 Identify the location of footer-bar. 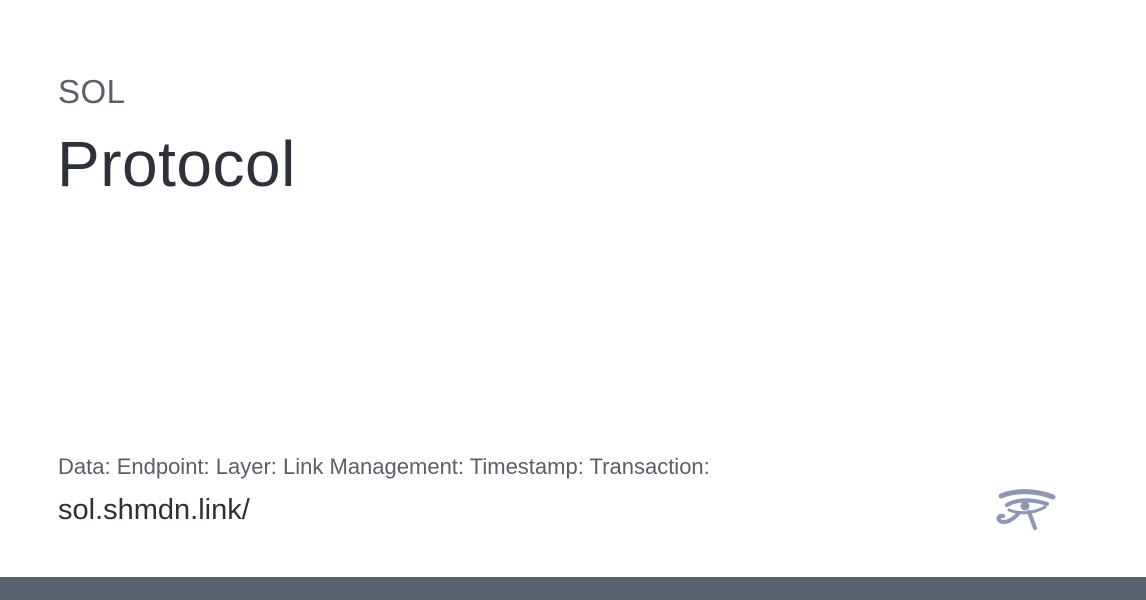
(573, 588).